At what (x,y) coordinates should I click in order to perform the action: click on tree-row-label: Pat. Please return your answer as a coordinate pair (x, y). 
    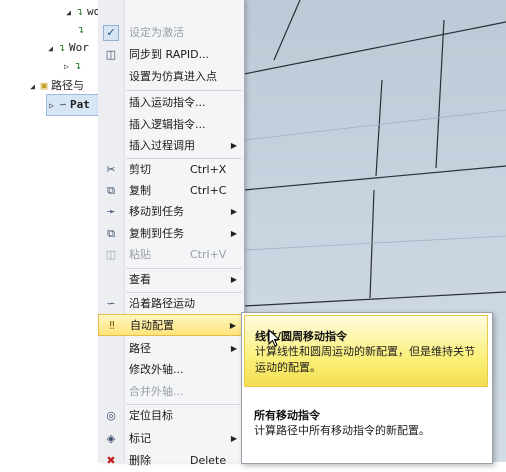
    Looking at the image, I should click on (80, 104).